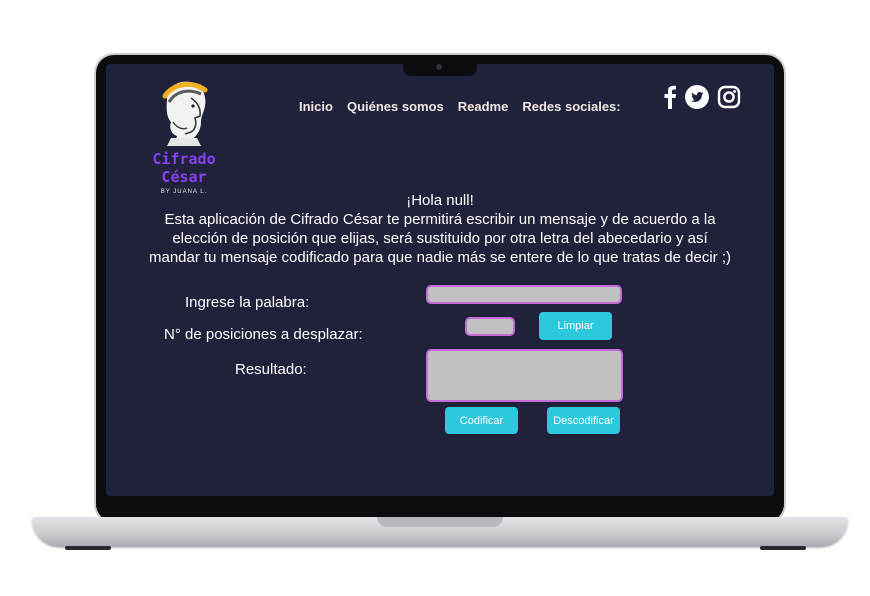  I want to click on logo-title: Cifrado César, so click(184, 168).